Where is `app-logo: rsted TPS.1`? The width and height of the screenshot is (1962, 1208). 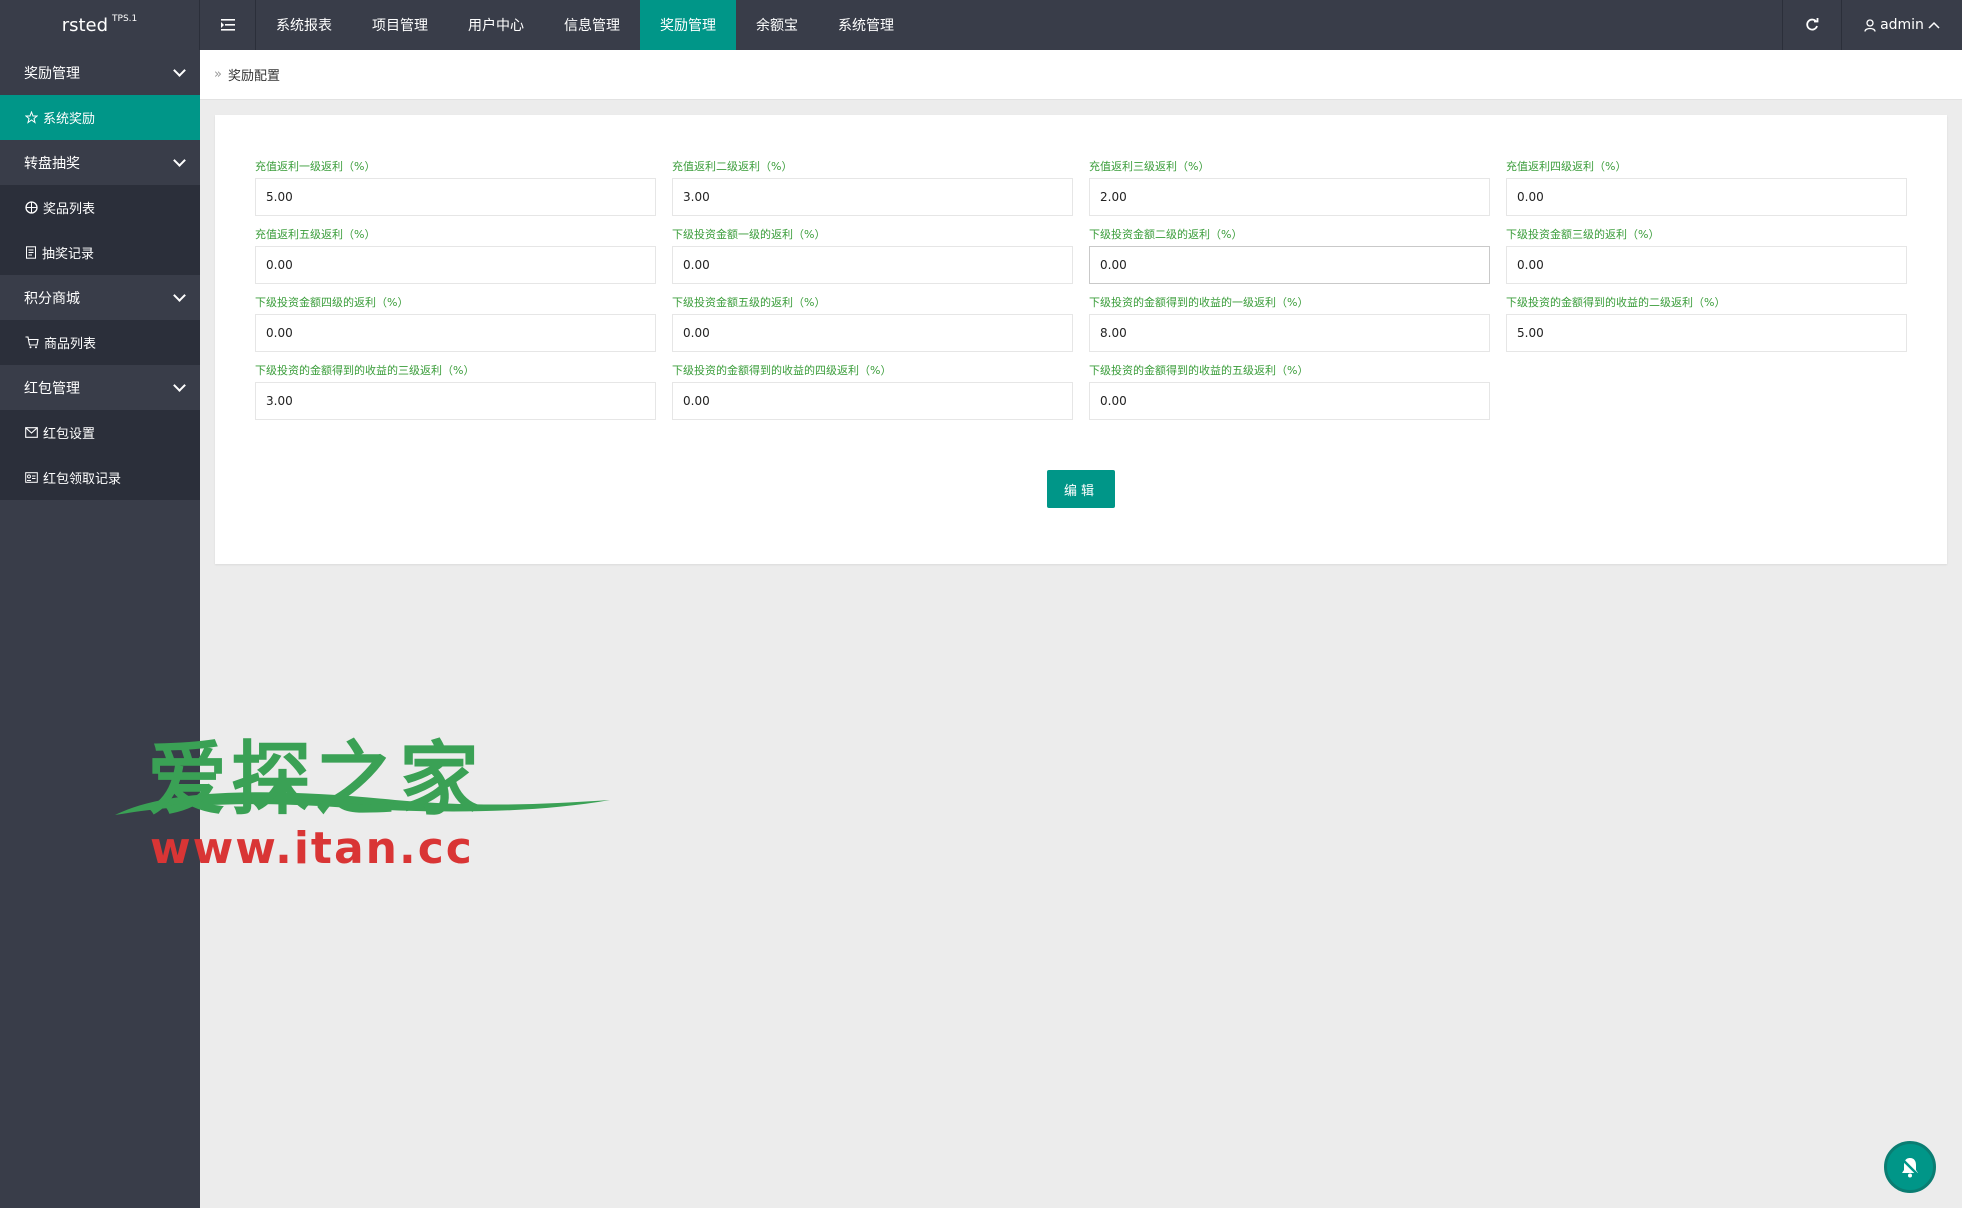 app-logo: rsted TPS.1 is located at coordinates (100, 25).